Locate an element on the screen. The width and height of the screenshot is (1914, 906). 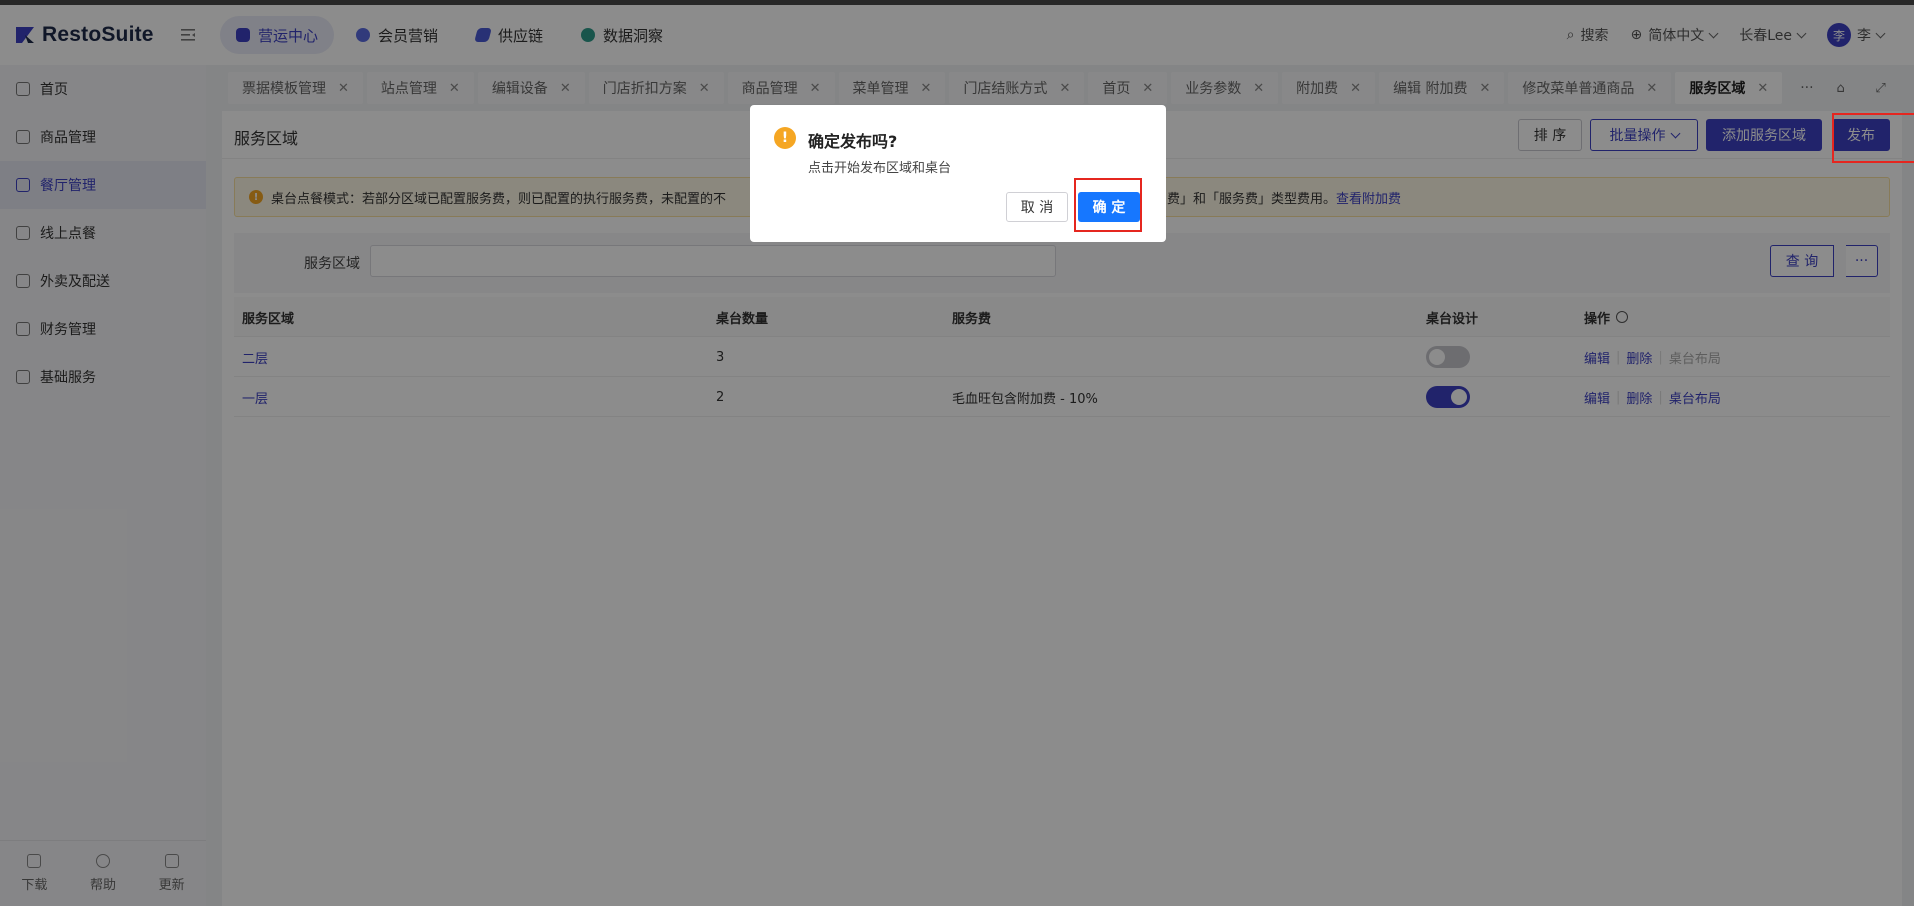
dialog-title: 确定发布吗? is located at coordinates (853, 141).